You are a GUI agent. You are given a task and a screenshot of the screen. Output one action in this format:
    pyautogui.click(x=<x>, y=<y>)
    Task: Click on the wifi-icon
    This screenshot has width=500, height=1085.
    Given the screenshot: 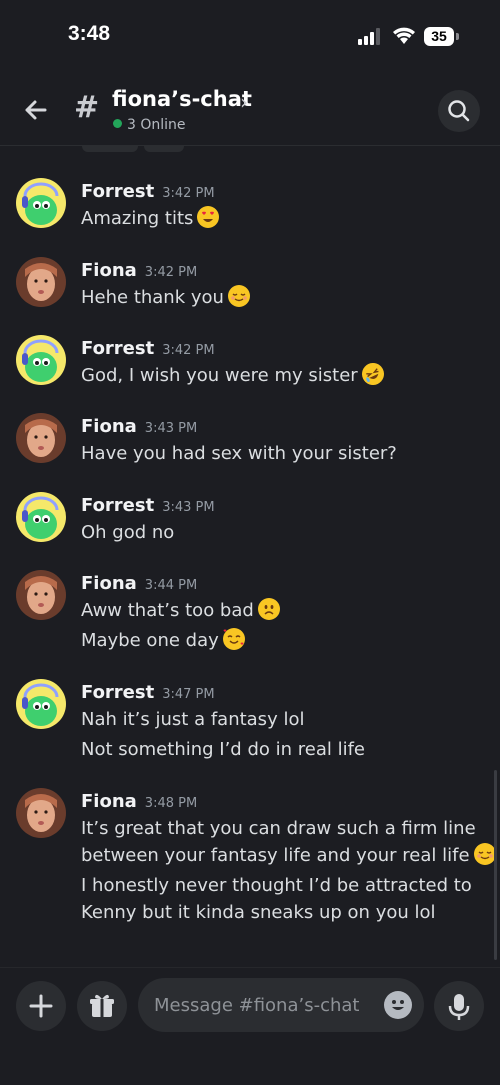 What is the action you would take?
    pyautogui.click(x=404, y=35)
    